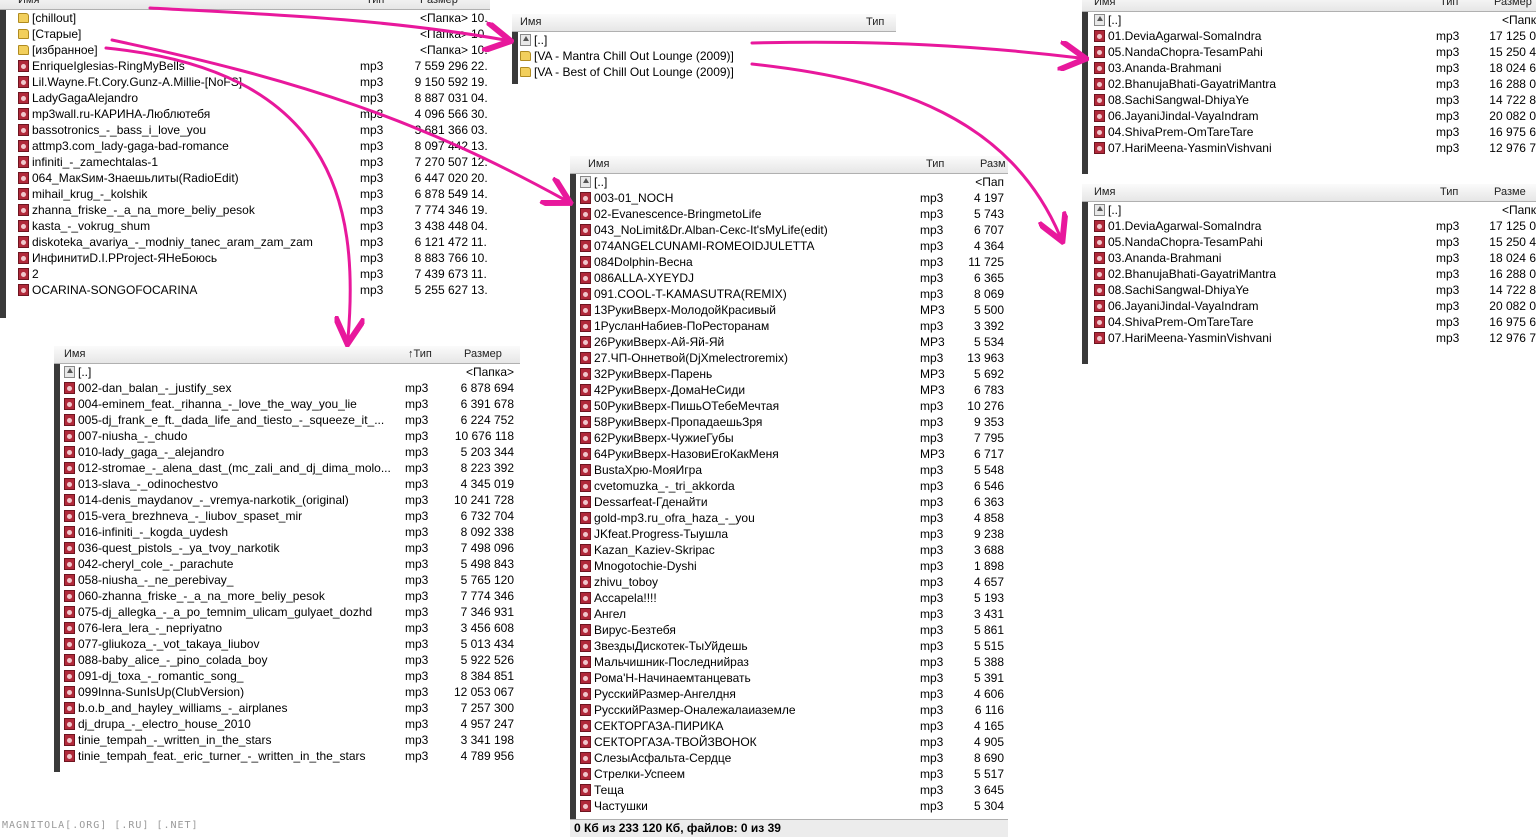 The image size is (1536, 837). Describe the element at coordinates (326, 23) in the screenshot. I see `arrow-chillout` at that location.